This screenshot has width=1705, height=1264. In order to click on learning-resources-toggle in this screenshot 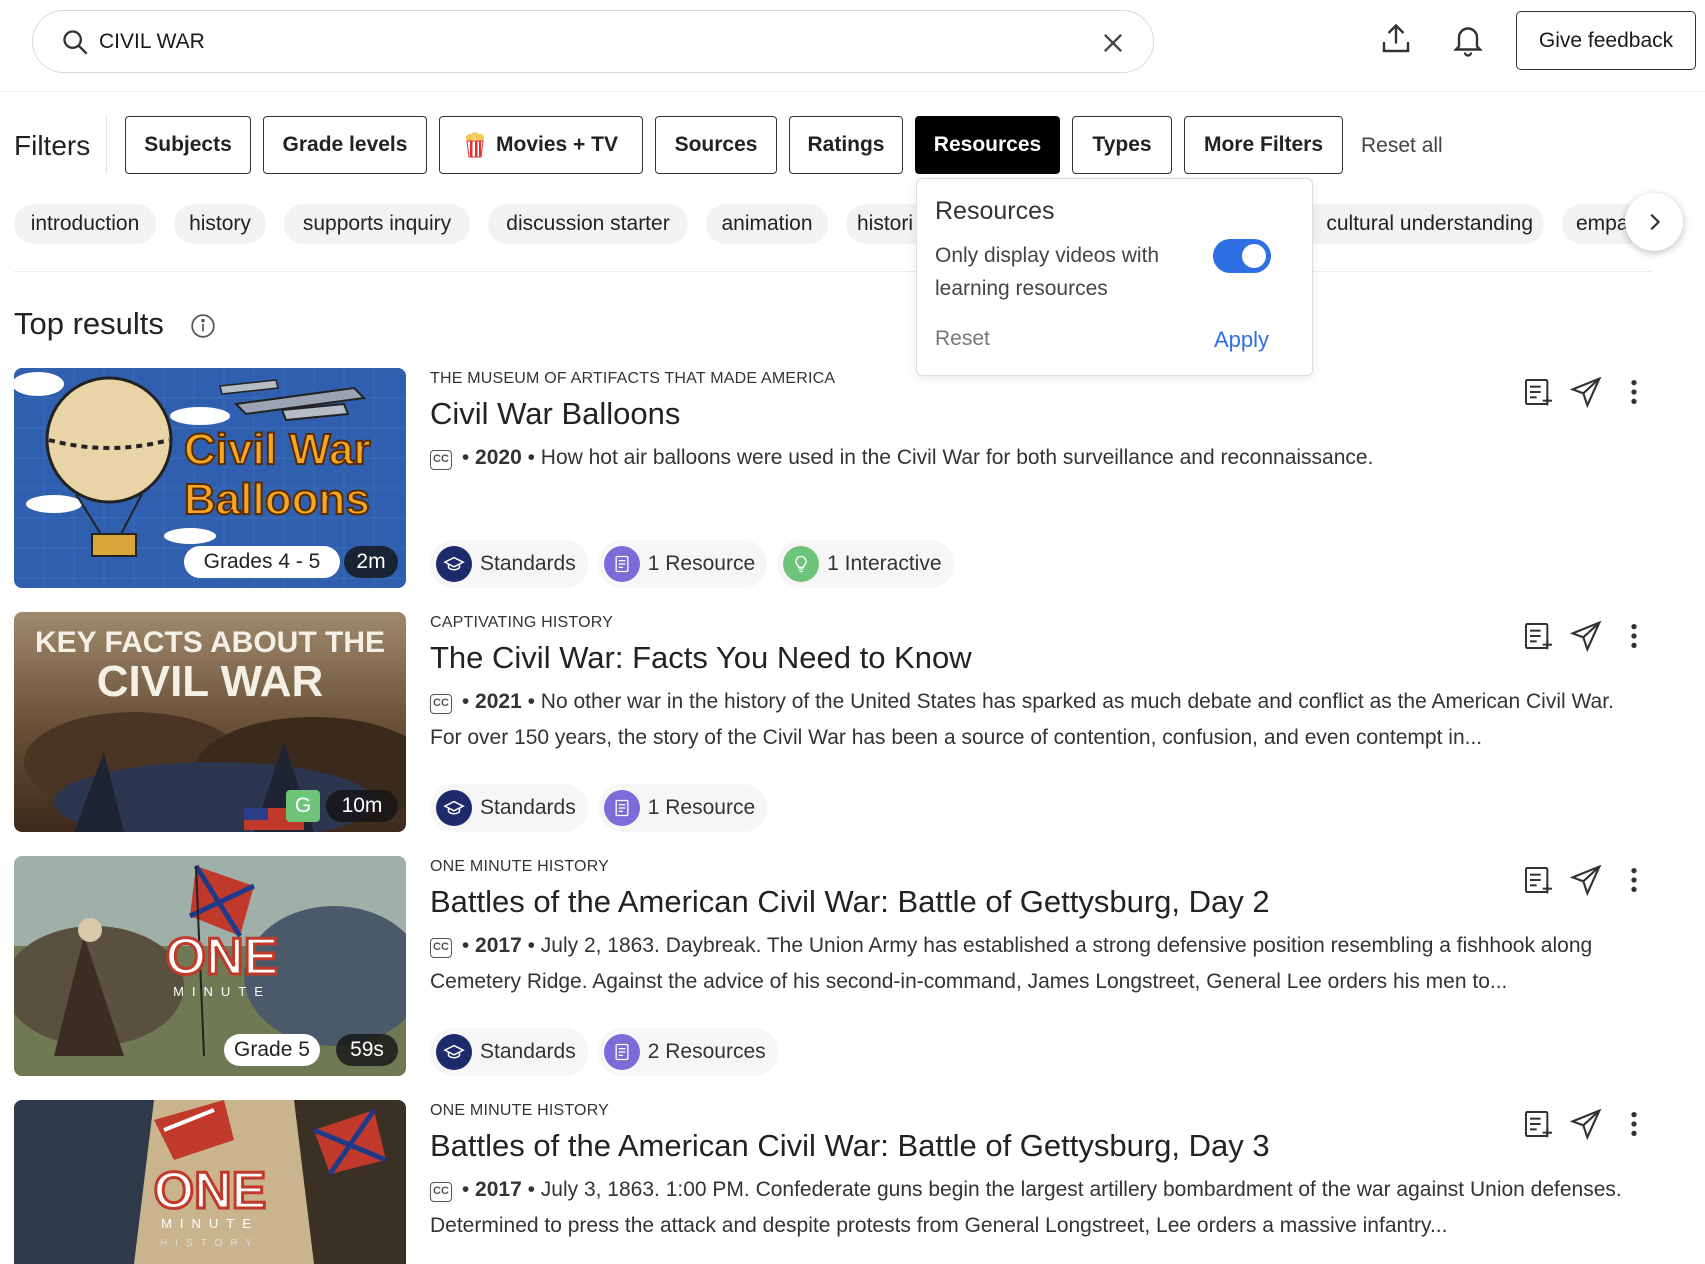, I will do `click(1242, 256)`.